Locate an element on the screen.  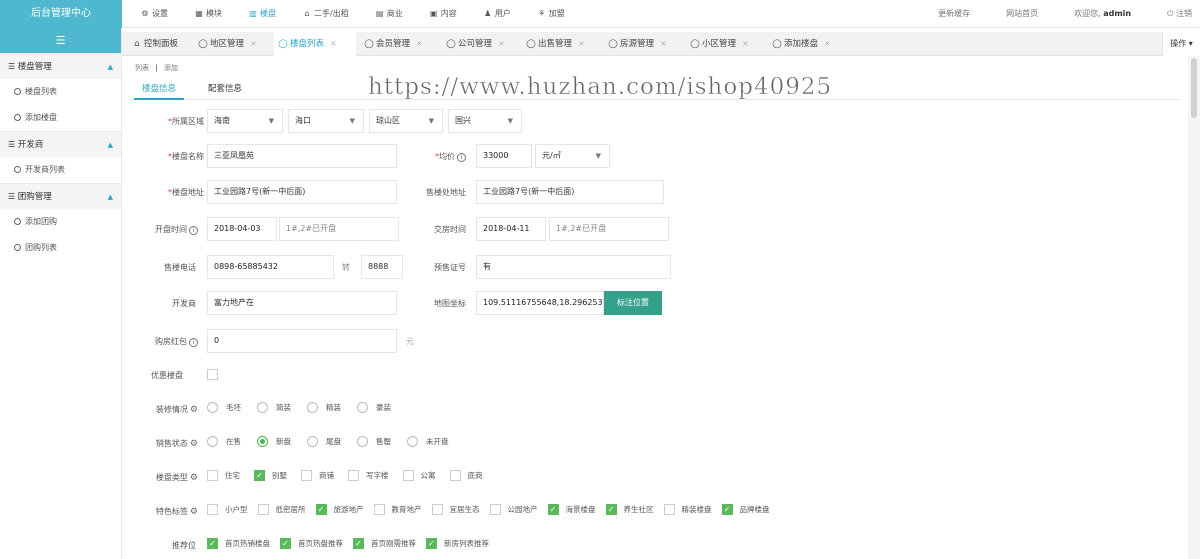
coord-input: 109.51116755648,18.2962530 is located at coordinates (540, 303).